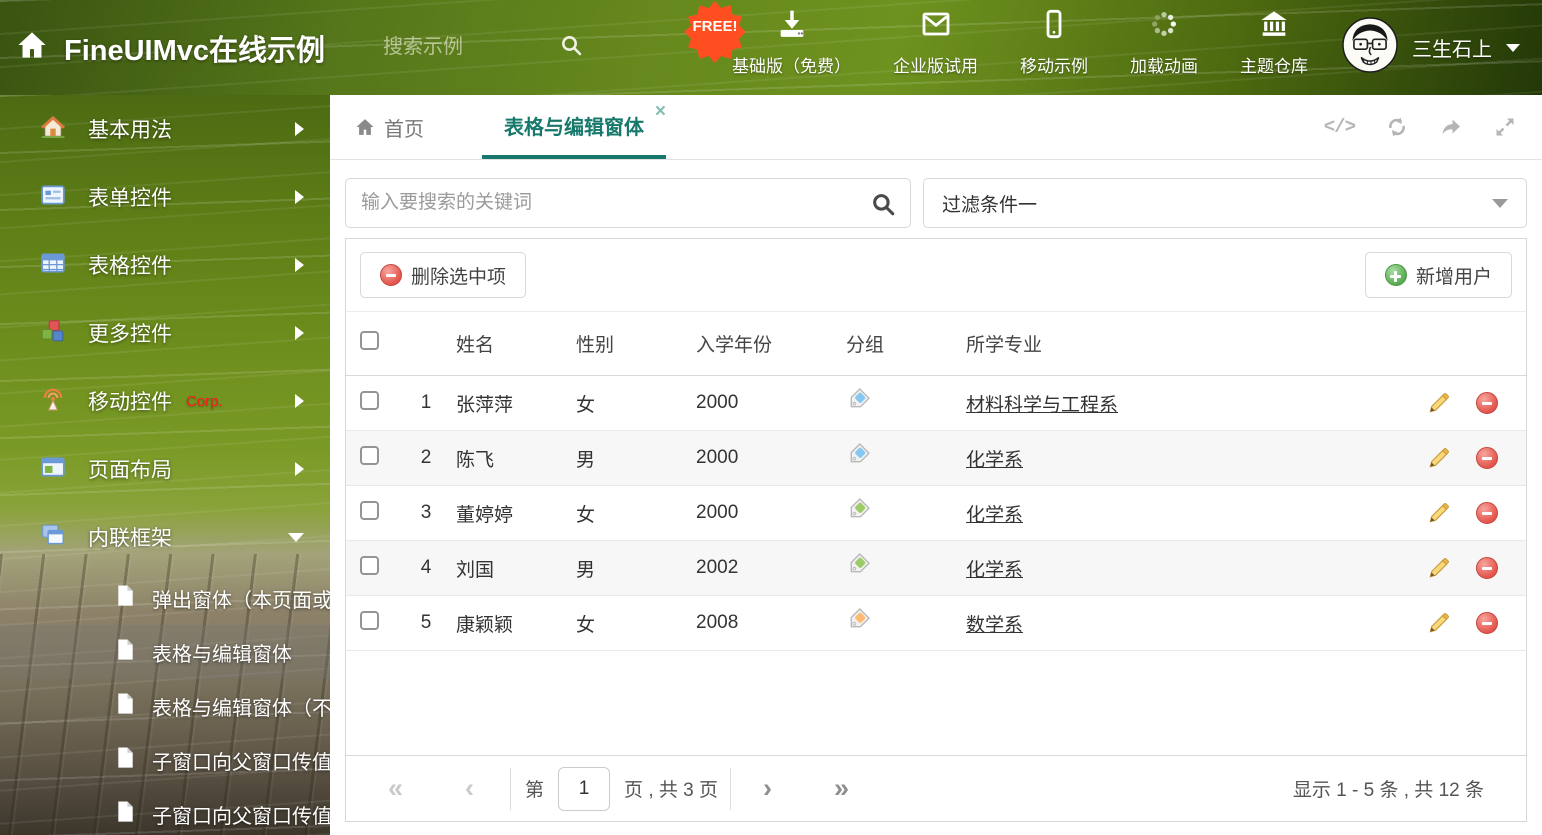 The height and width of the screenshot is (835, 1542). I want to click on table-row: 3 董婷婷 女 2000 化学系, so click(936, 513).